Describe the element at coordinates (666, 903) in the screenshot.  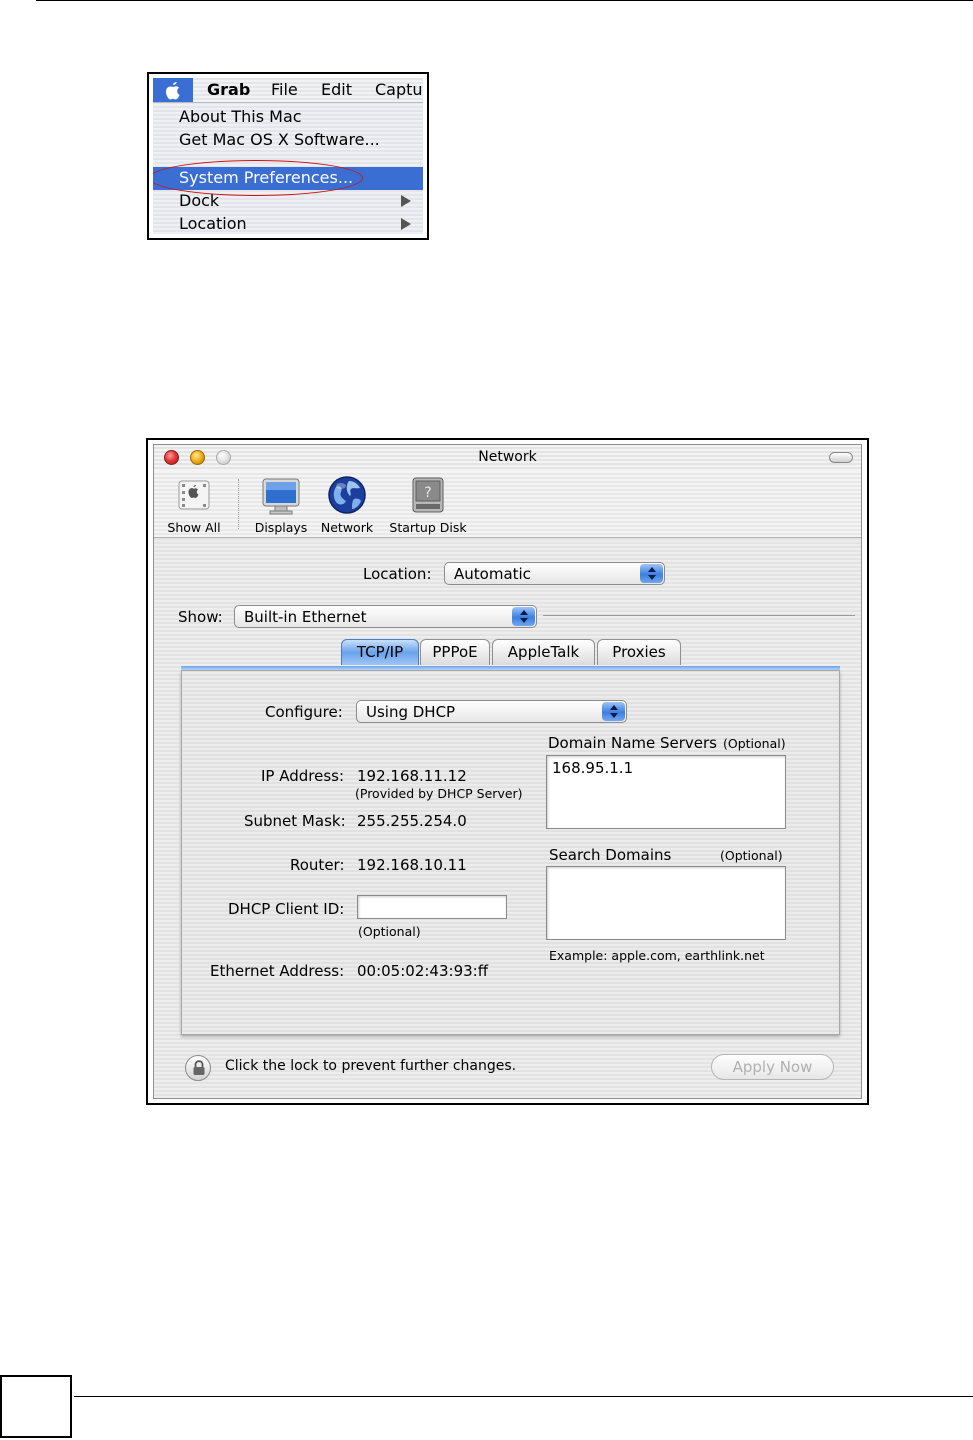
I see `search-domains-field` at that location.